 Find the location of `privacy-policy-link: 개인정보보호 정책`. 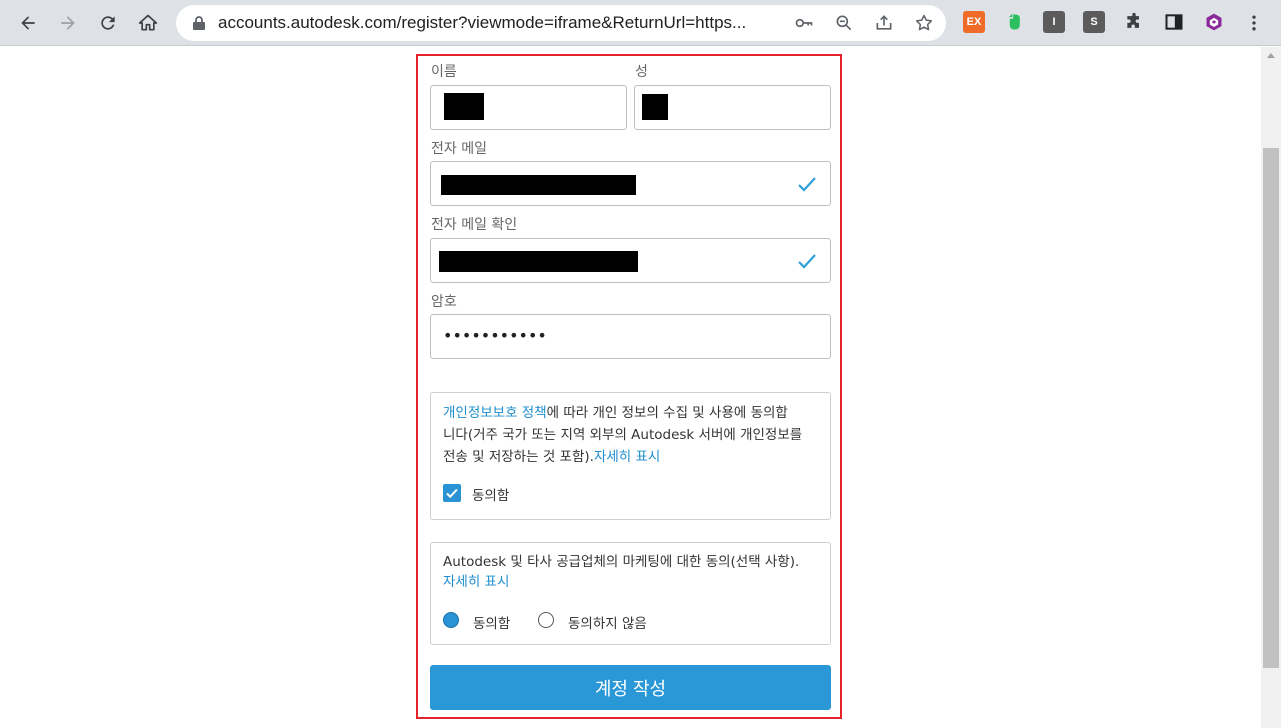

privacy-policy-link: 개인정보보호 정책 is located at coordinates (495, 413).